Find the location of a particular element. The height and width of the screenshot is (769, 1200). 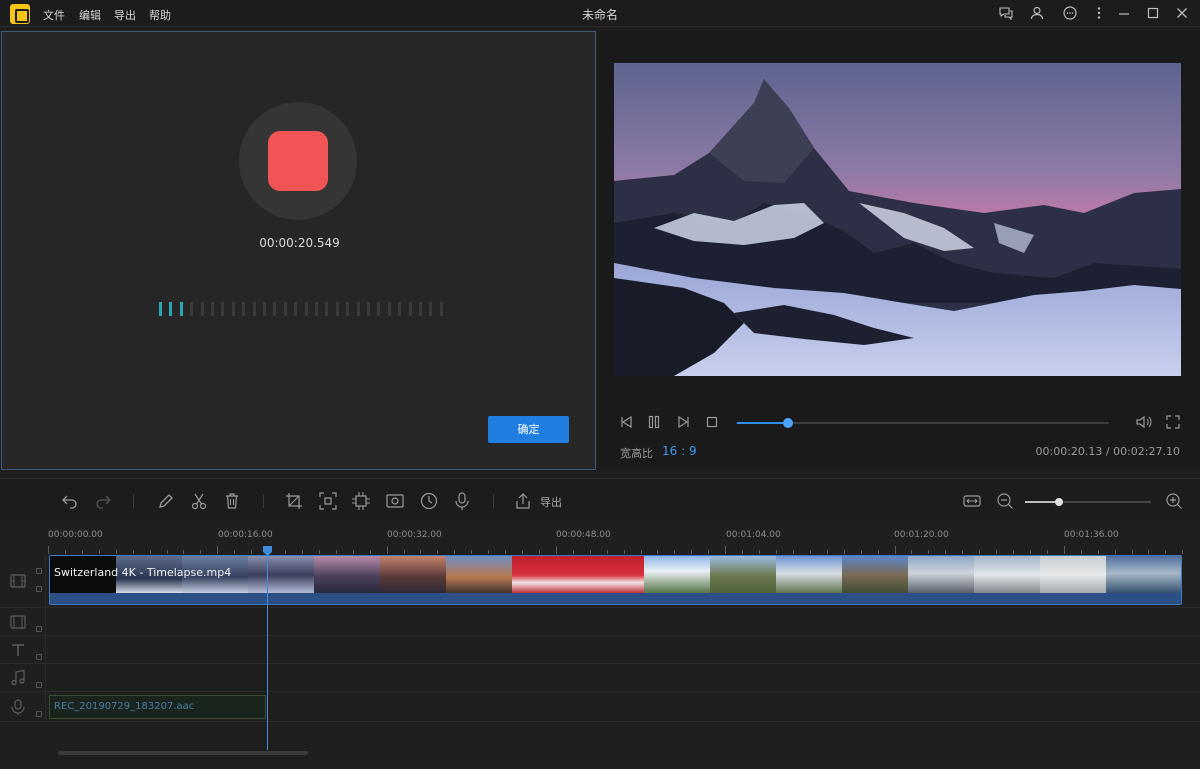

fit-timeline-icon is located at coordinates (972, 501).